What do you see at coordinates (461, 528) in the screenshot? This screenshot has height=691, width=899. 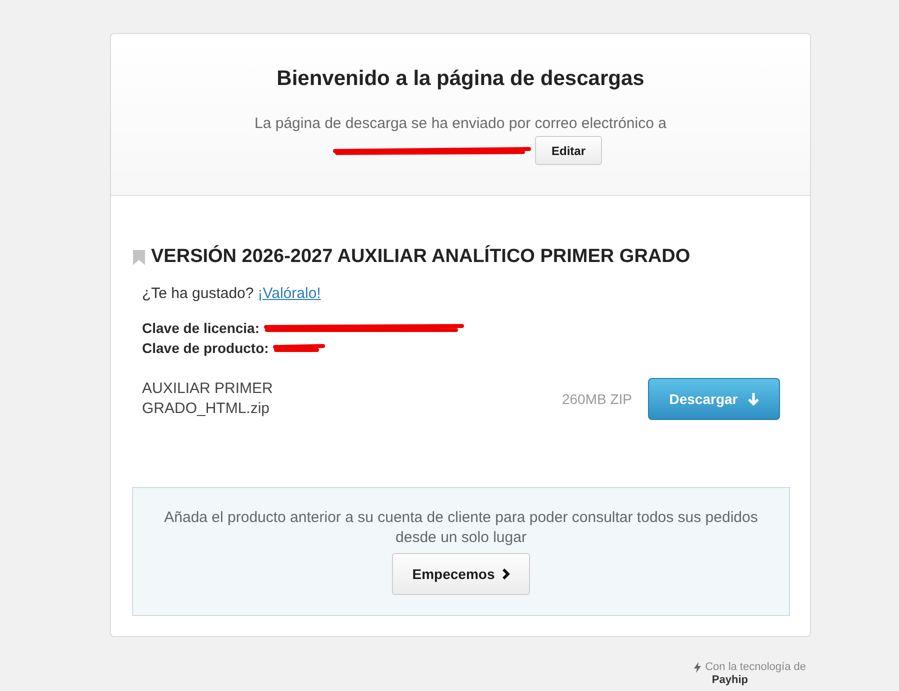 I see `callout-text: Añada el producto anterior a su cuenta de cliente para poder consultar todos sus pedidos desde un solo lugar` at bounding box center [461, 528].